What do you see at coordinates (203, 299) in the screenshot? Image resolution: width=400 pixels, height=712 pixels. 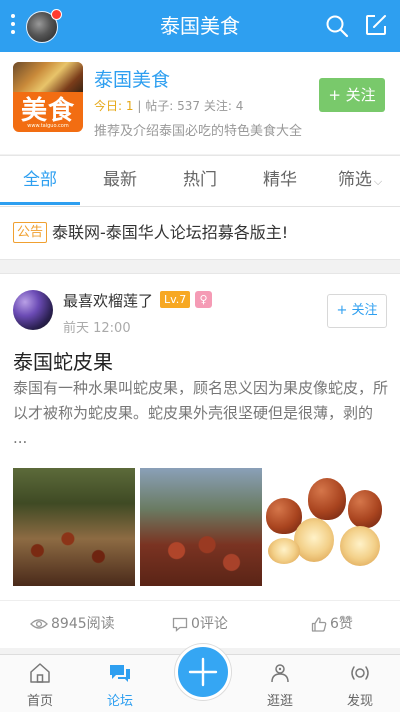 I see `female-gender-icon: ♀` at bounding box center [203, 299].